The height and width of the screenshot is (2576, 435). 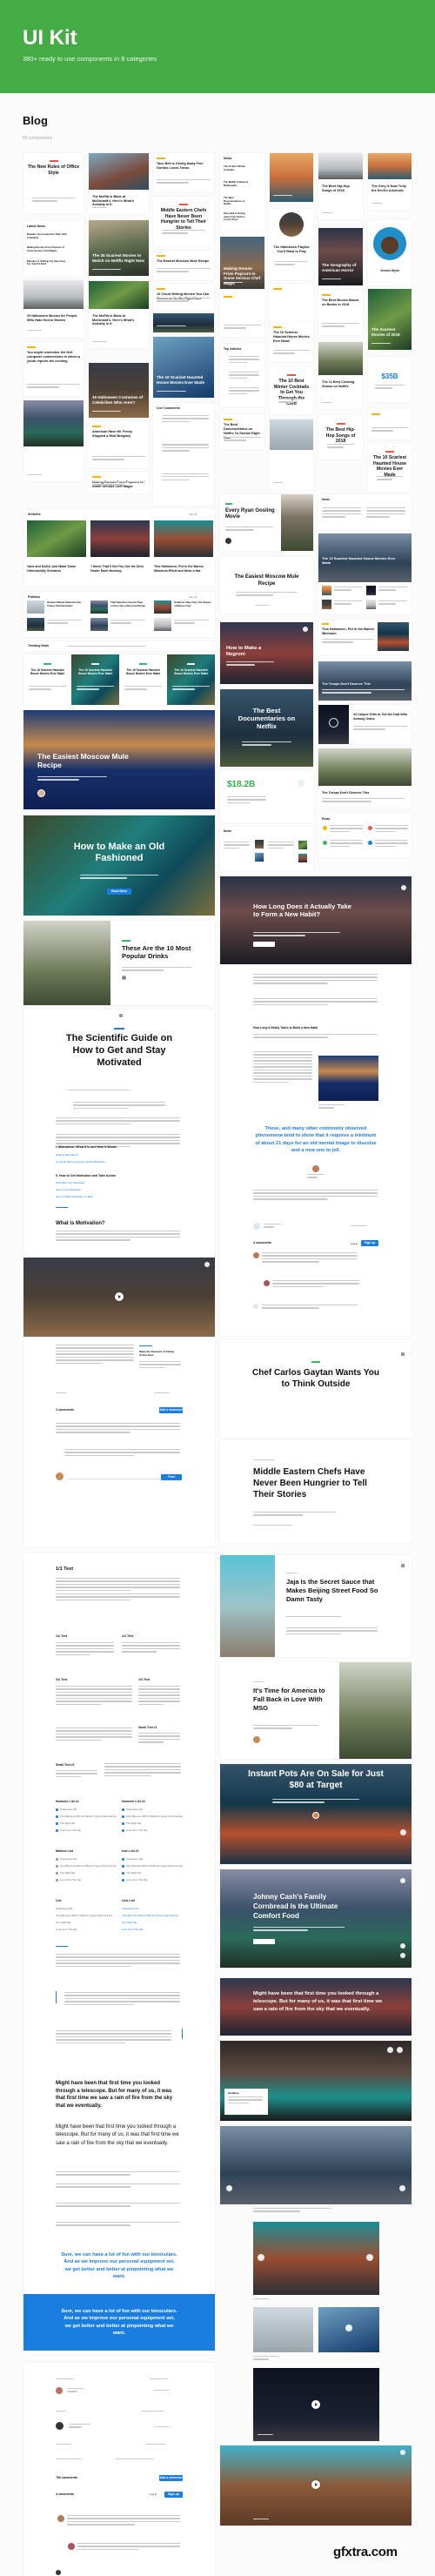 I want to click on trending-bar: Trending News, so click(x=119, y=646).